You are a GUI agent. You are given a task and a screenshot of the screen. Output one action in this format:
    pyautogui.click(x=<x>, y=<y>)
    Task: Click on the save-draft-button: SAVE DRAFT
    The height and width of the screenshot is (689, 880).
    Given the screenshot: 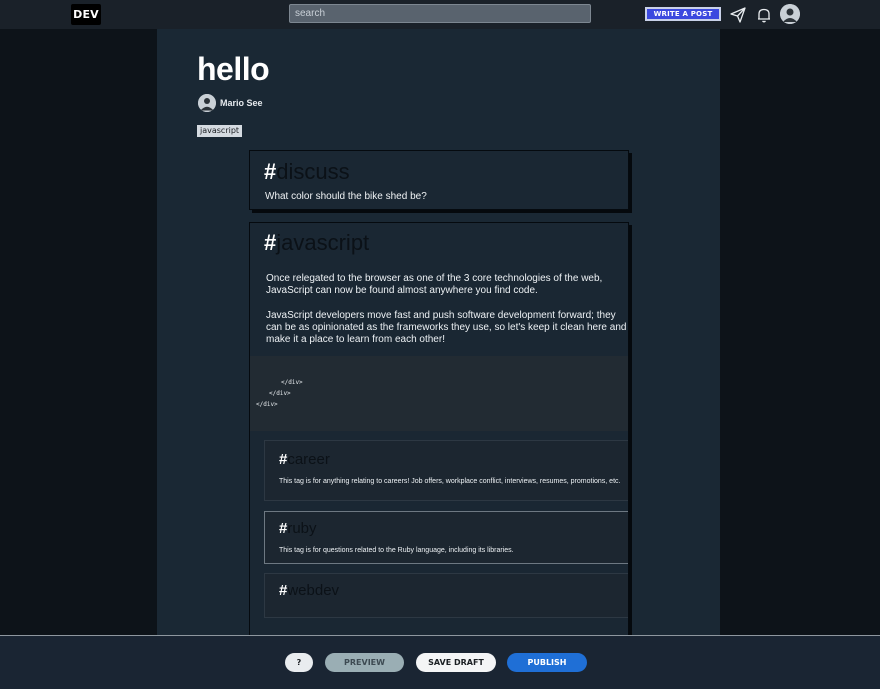 What is the action you would take?
    pyautogui.click(x=456, y=662)
    